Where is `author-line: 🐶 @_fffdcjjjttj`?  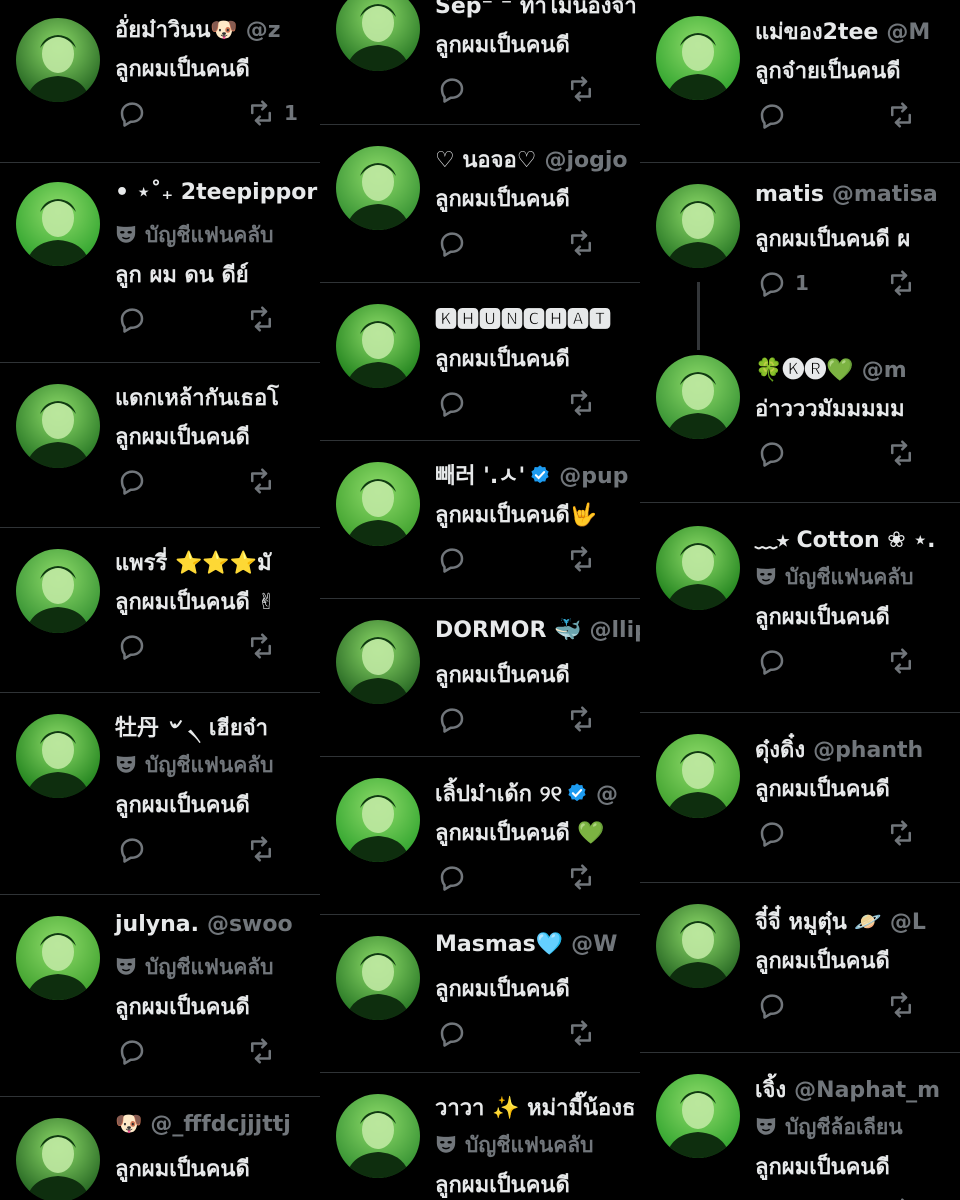 author-line: 🐶 @_fffdcjjjttj is located at coordinates (203, 1124).